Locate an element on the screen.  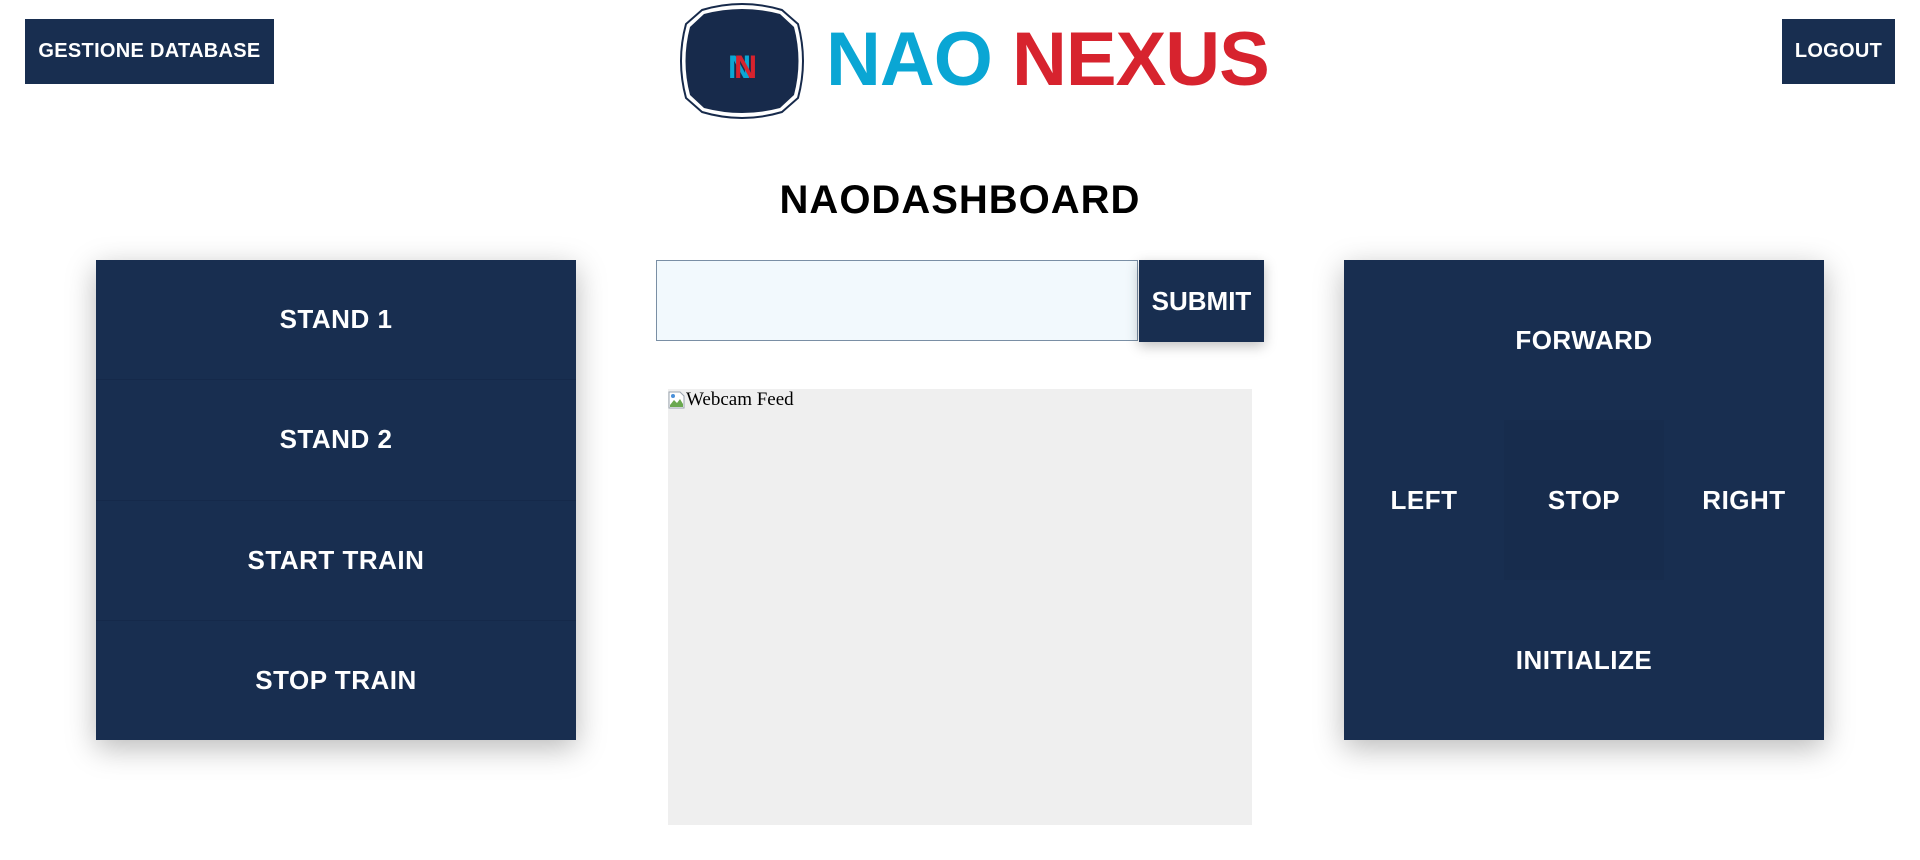
svg-text: N is located at coordinates (745, 67).